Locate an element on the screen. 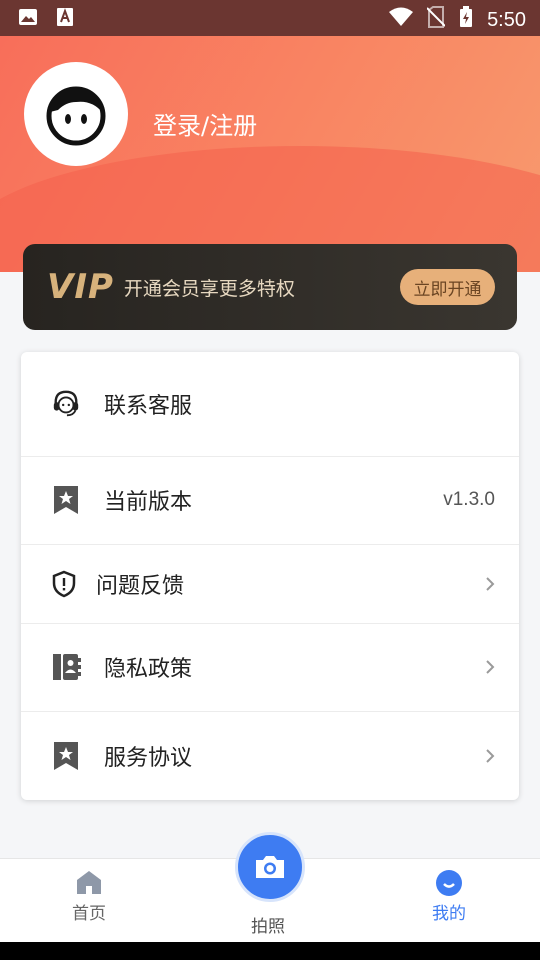  nav-home: 首页 is located at coordinates (89, 896).